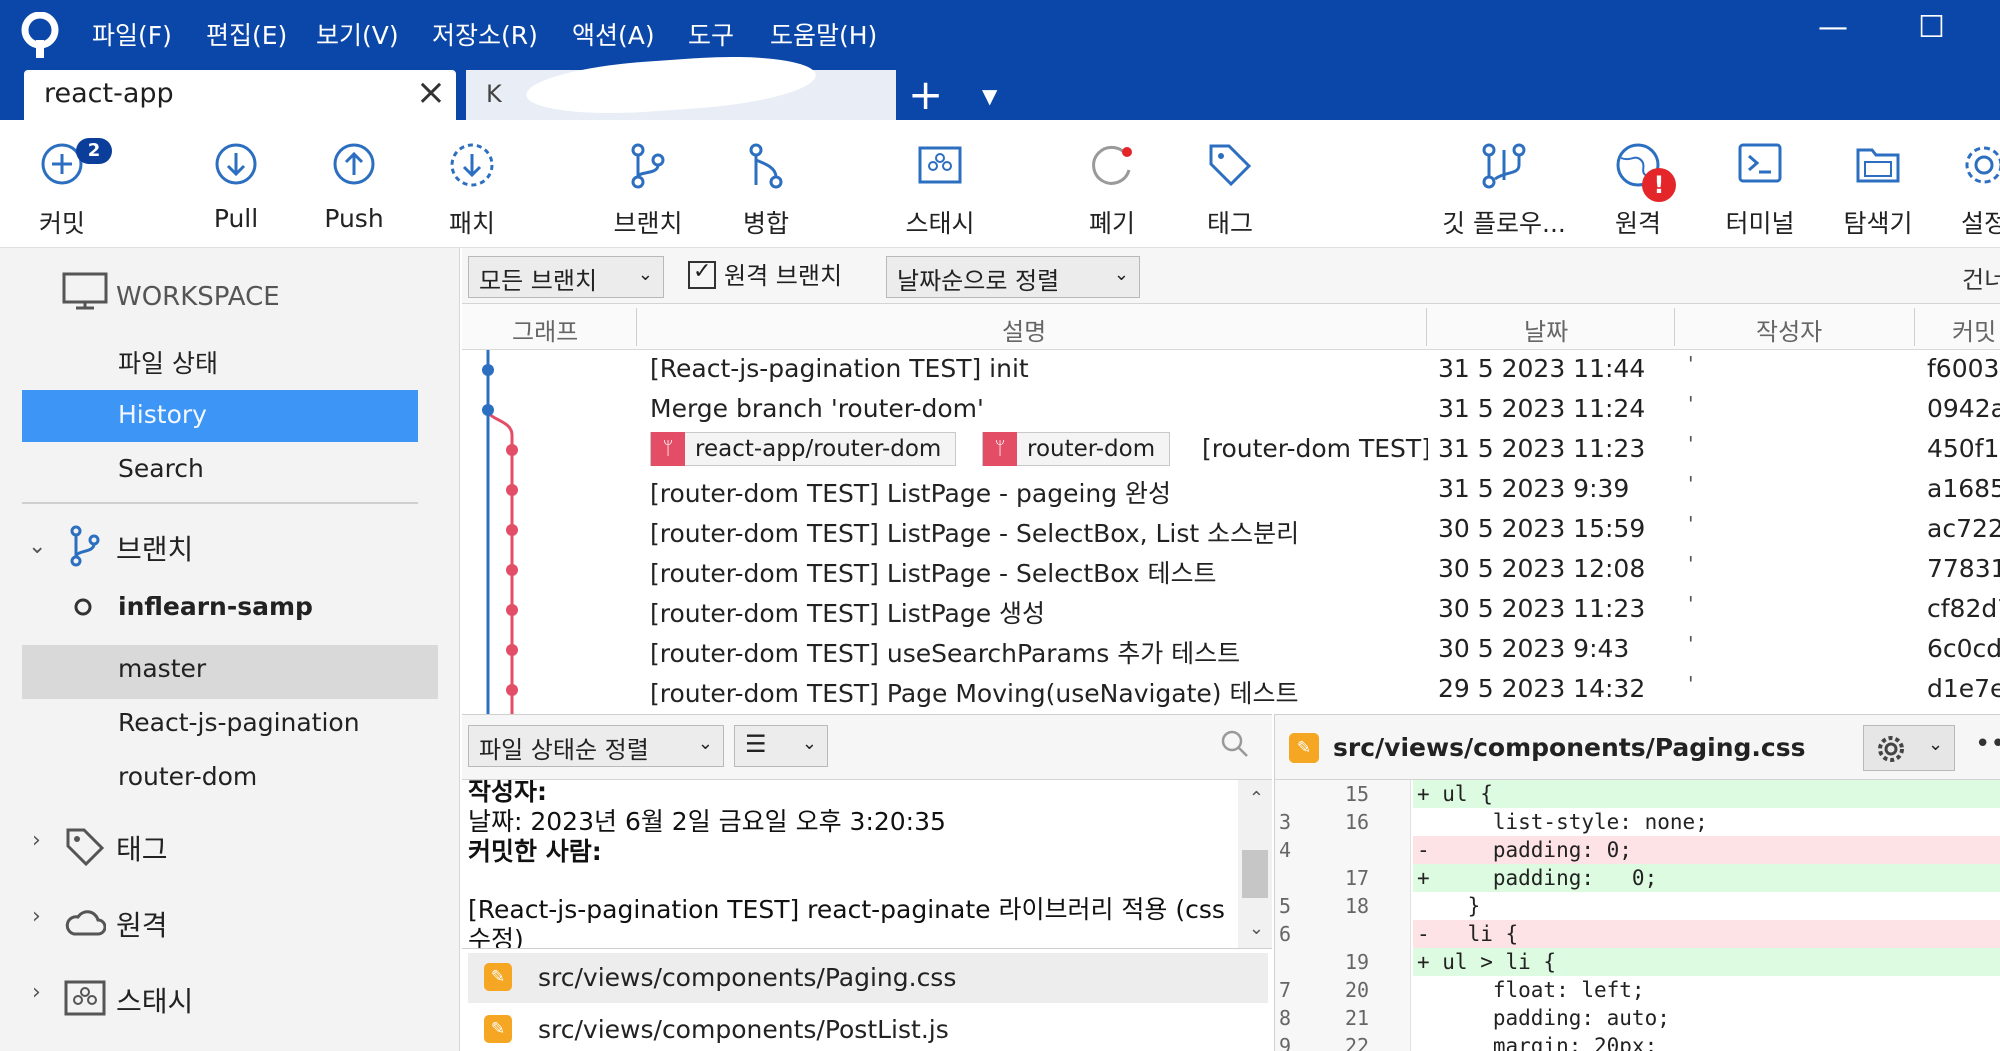 This screenshot has height=1051, width=2000. Describe the element at coordinates (61, 223) in the screenshot. I see `commit-label: 커밋` at that location.